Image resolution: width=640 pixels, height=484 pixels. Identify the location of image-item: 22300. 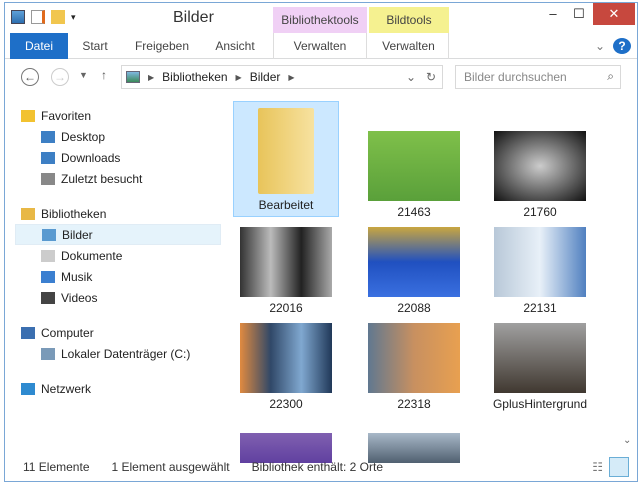
(286, 364).